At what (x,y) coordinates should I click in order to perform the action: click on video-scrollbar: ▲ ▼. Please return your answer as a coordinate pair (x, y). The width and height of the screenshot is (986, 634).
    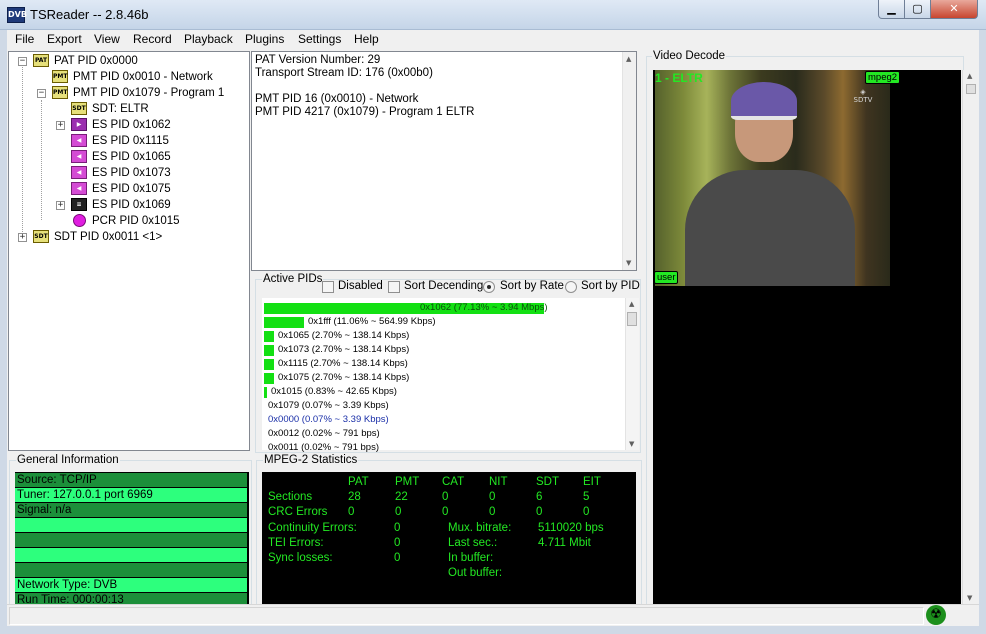
    Looking at the image, I should click on (970, 337).